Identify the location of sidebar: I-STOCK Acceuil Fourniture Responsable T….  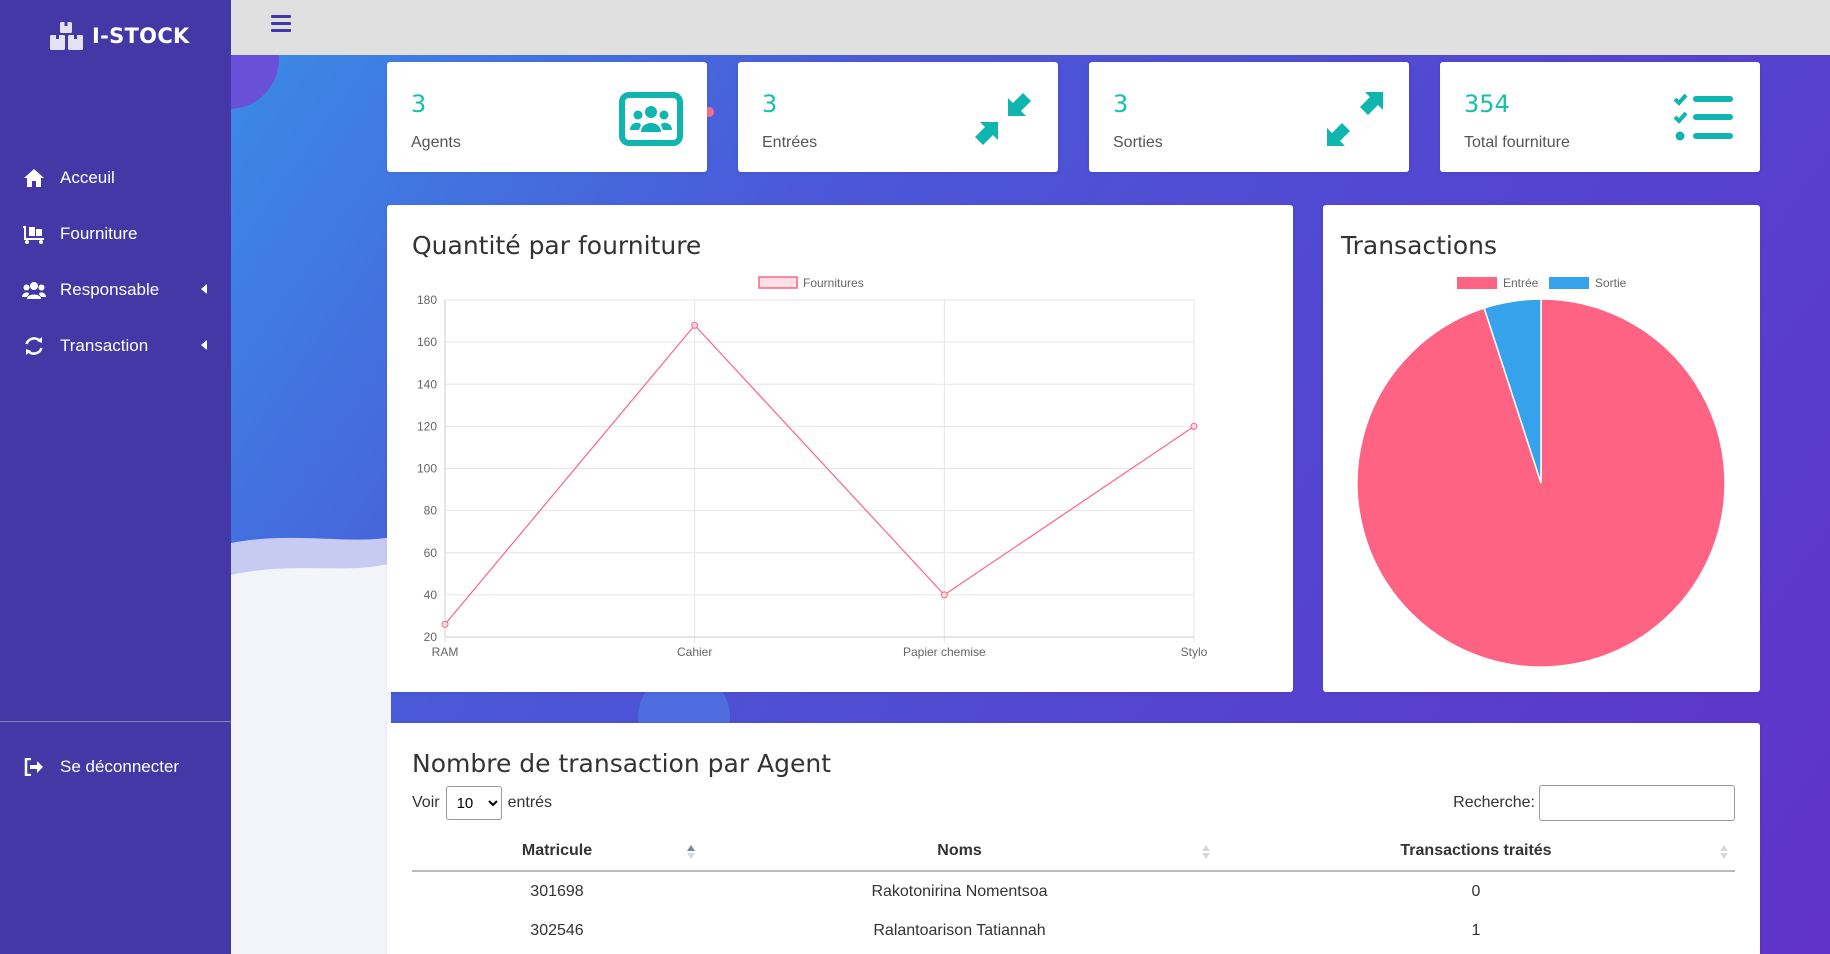
(115, 477).